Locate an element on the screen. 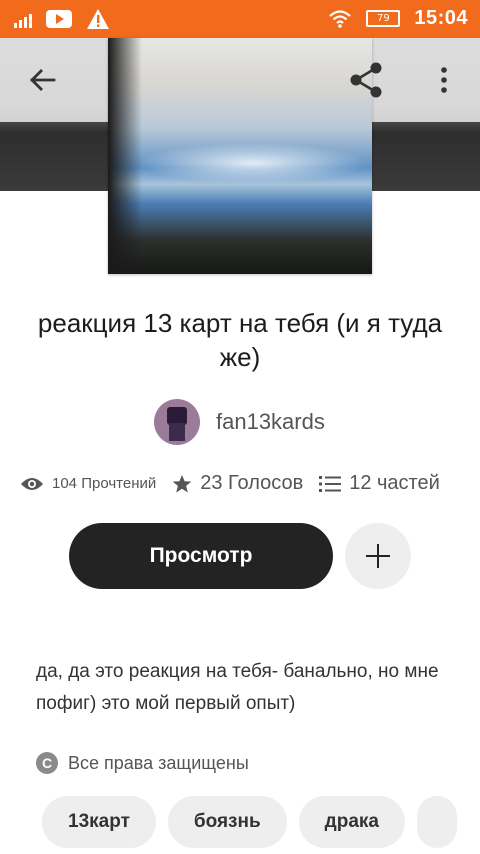 Image resolution: width=480 pixels, height=854 pixels. star-icon is located at coordinates (182, 483).